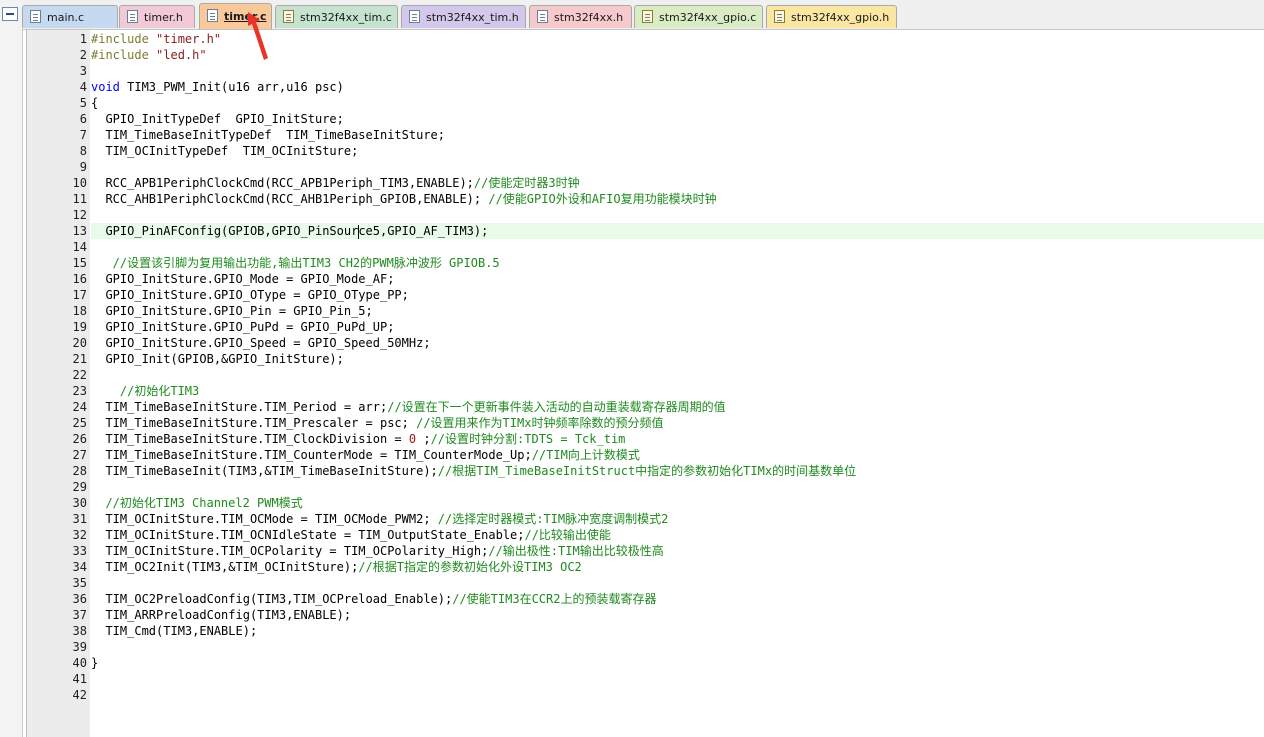 The width and height of the screenshot is (1264, 737). What do you see at coordinates (10, 14) in the screenshot?
I see `collapse-icon` at bounding box center [10, 14].